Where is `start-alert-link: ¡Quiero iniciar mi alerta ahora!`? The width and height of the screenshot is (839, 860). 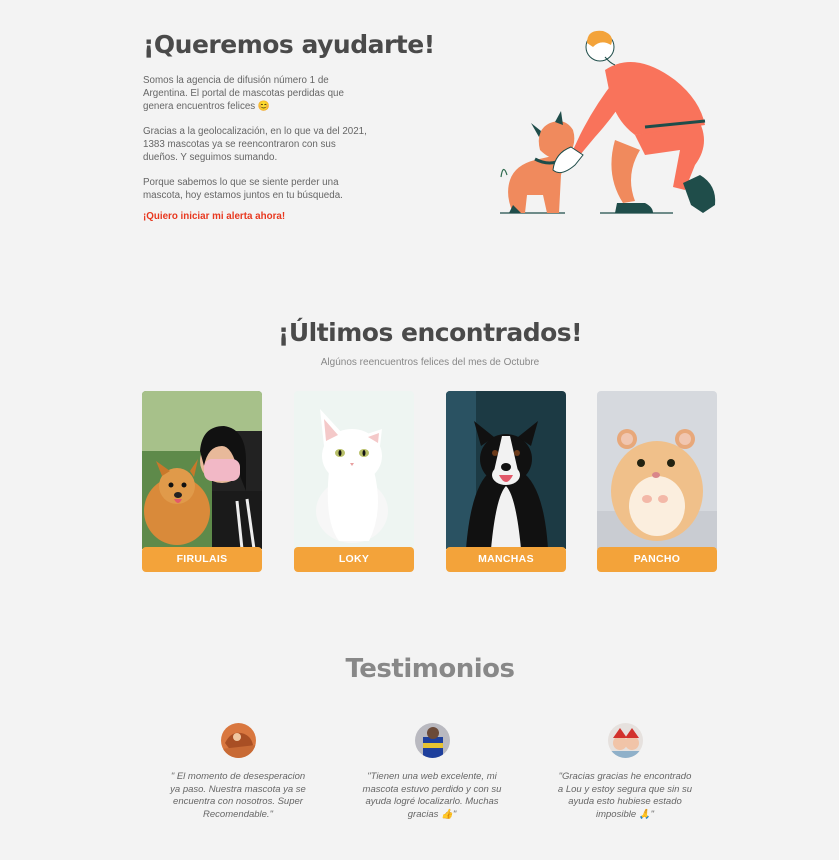
start-alert-link: ¡Quiero iniciar mi alerta ahora! is located at coordinates (214, 216).